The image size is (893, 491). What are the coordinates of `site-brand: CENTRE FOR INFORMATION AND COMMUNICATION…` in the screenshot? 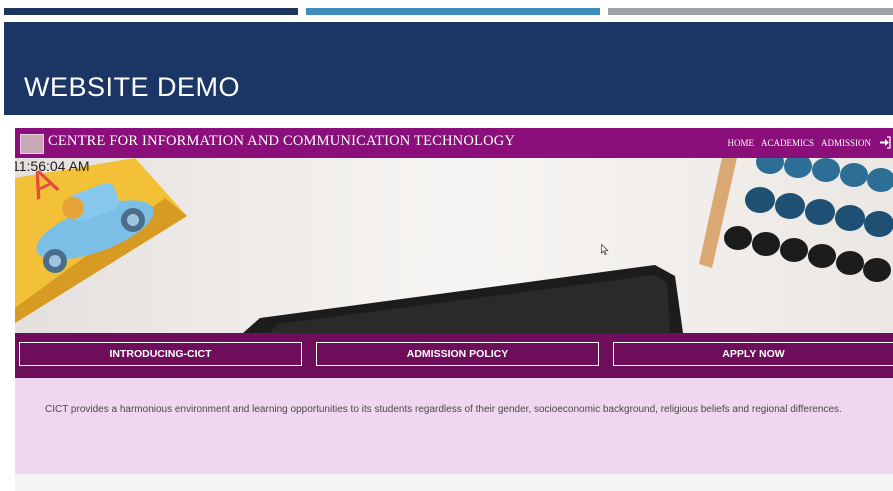 It's located at (281, 141).